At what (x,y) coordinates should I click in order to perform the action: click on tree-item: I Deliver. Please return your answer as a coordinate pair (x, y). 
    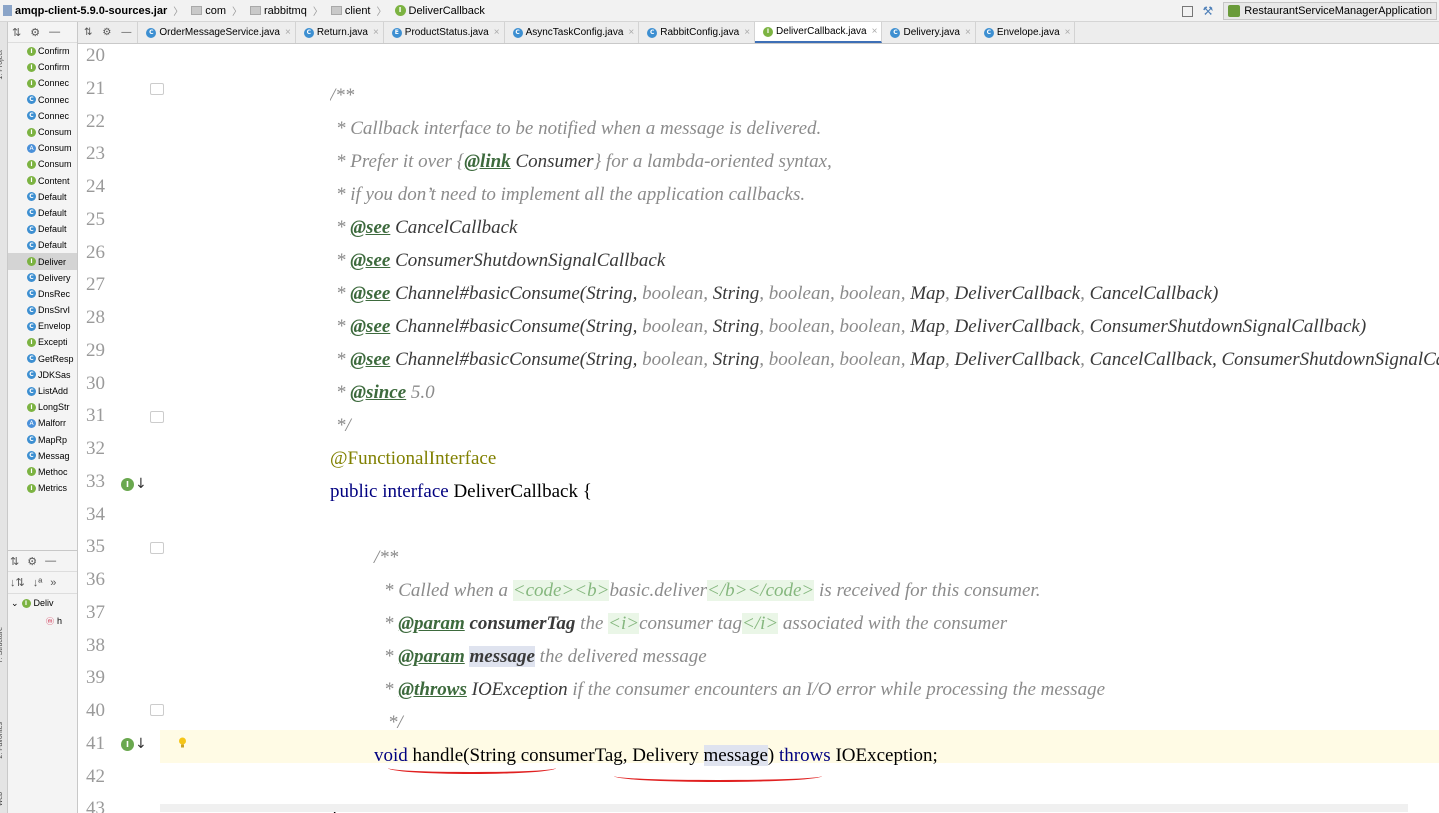
    Looking at the image, I should click on (42, 261).